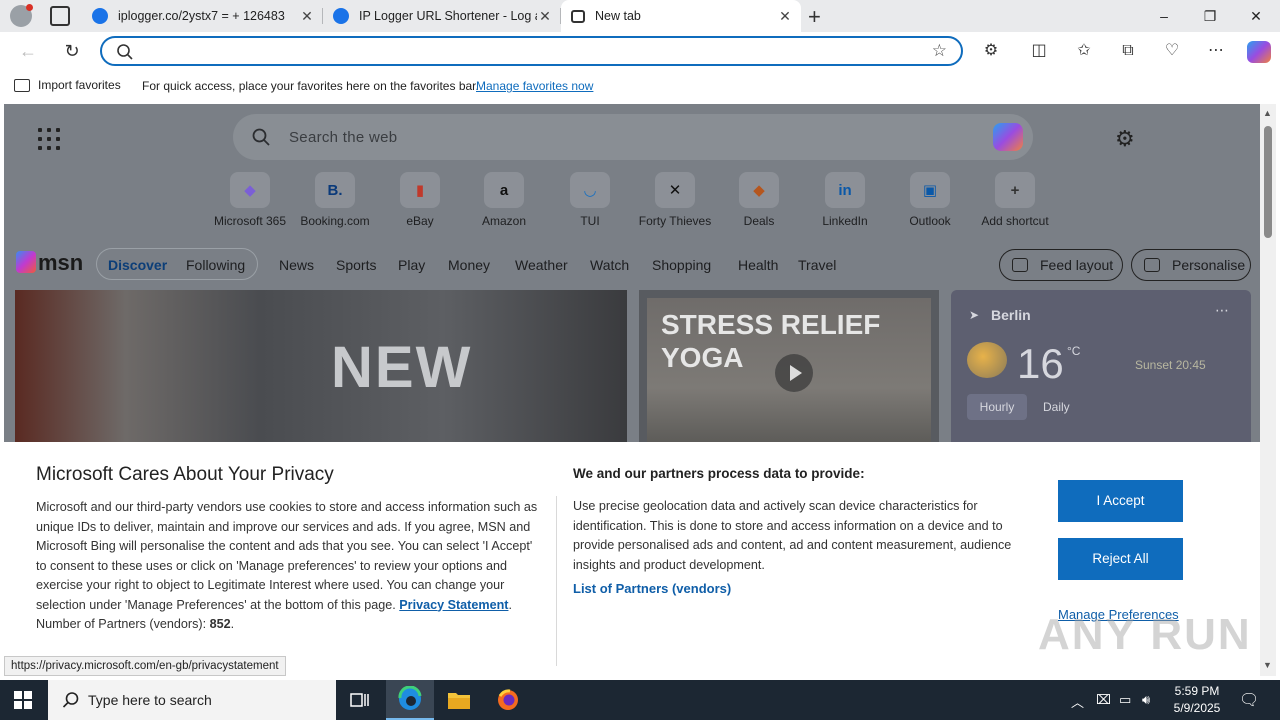 The width and height of the screenshot is (1280, 720). What do you see at coordinates (1061, 265) in the screenshot?
I see `feed-layout-button: Feed layout` at bounding box center [1061, 265].